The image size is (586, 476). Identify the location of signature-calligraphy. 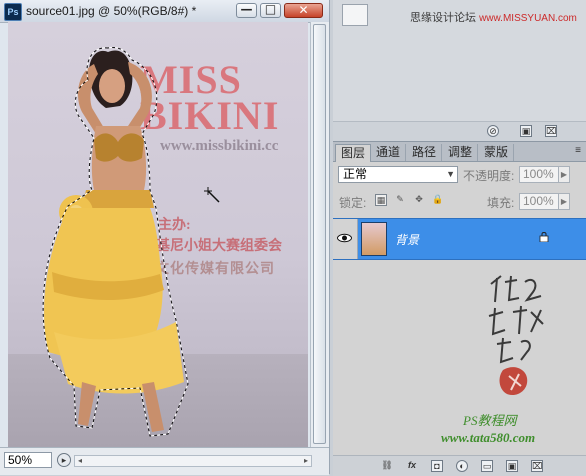
(516, 335).